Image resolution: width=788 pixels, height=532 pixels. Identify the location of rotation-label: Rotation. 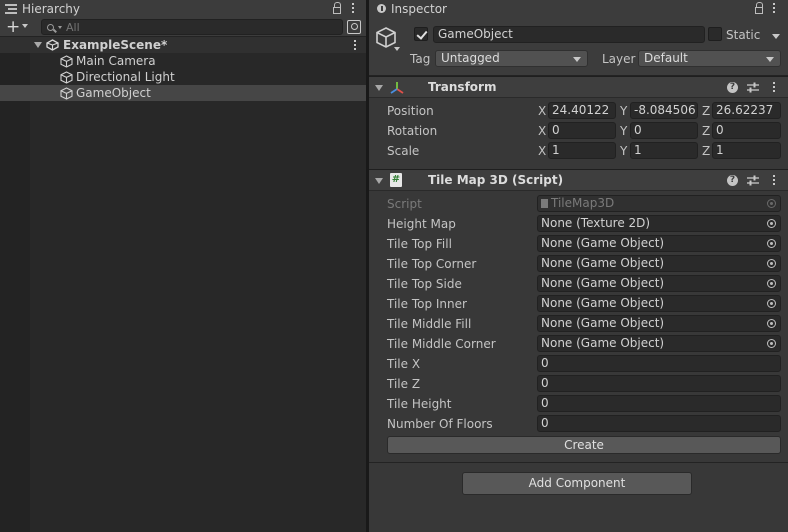
(412, 131).